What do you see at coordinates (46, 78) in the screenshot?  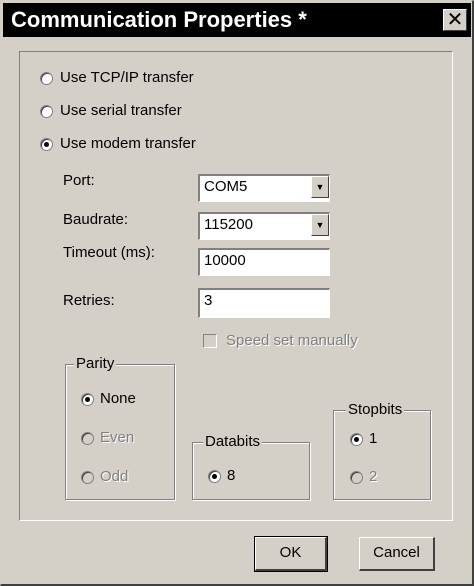 I see `radio-tcpip` at bounding box center [46, 78].